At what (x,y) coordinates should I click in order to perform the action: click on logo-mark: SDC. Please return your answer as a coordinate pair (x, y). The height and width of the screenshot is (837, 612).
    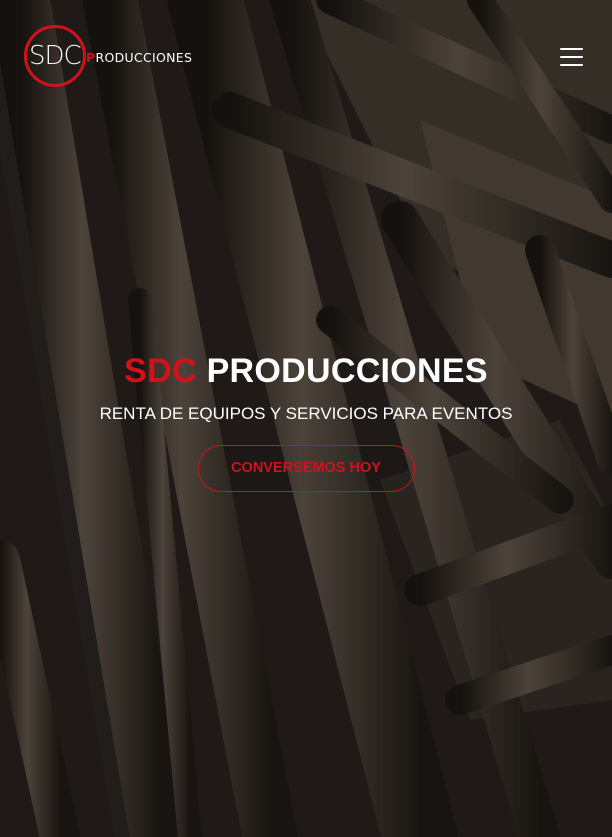
    Looking at the image, I should click on (55, 56).